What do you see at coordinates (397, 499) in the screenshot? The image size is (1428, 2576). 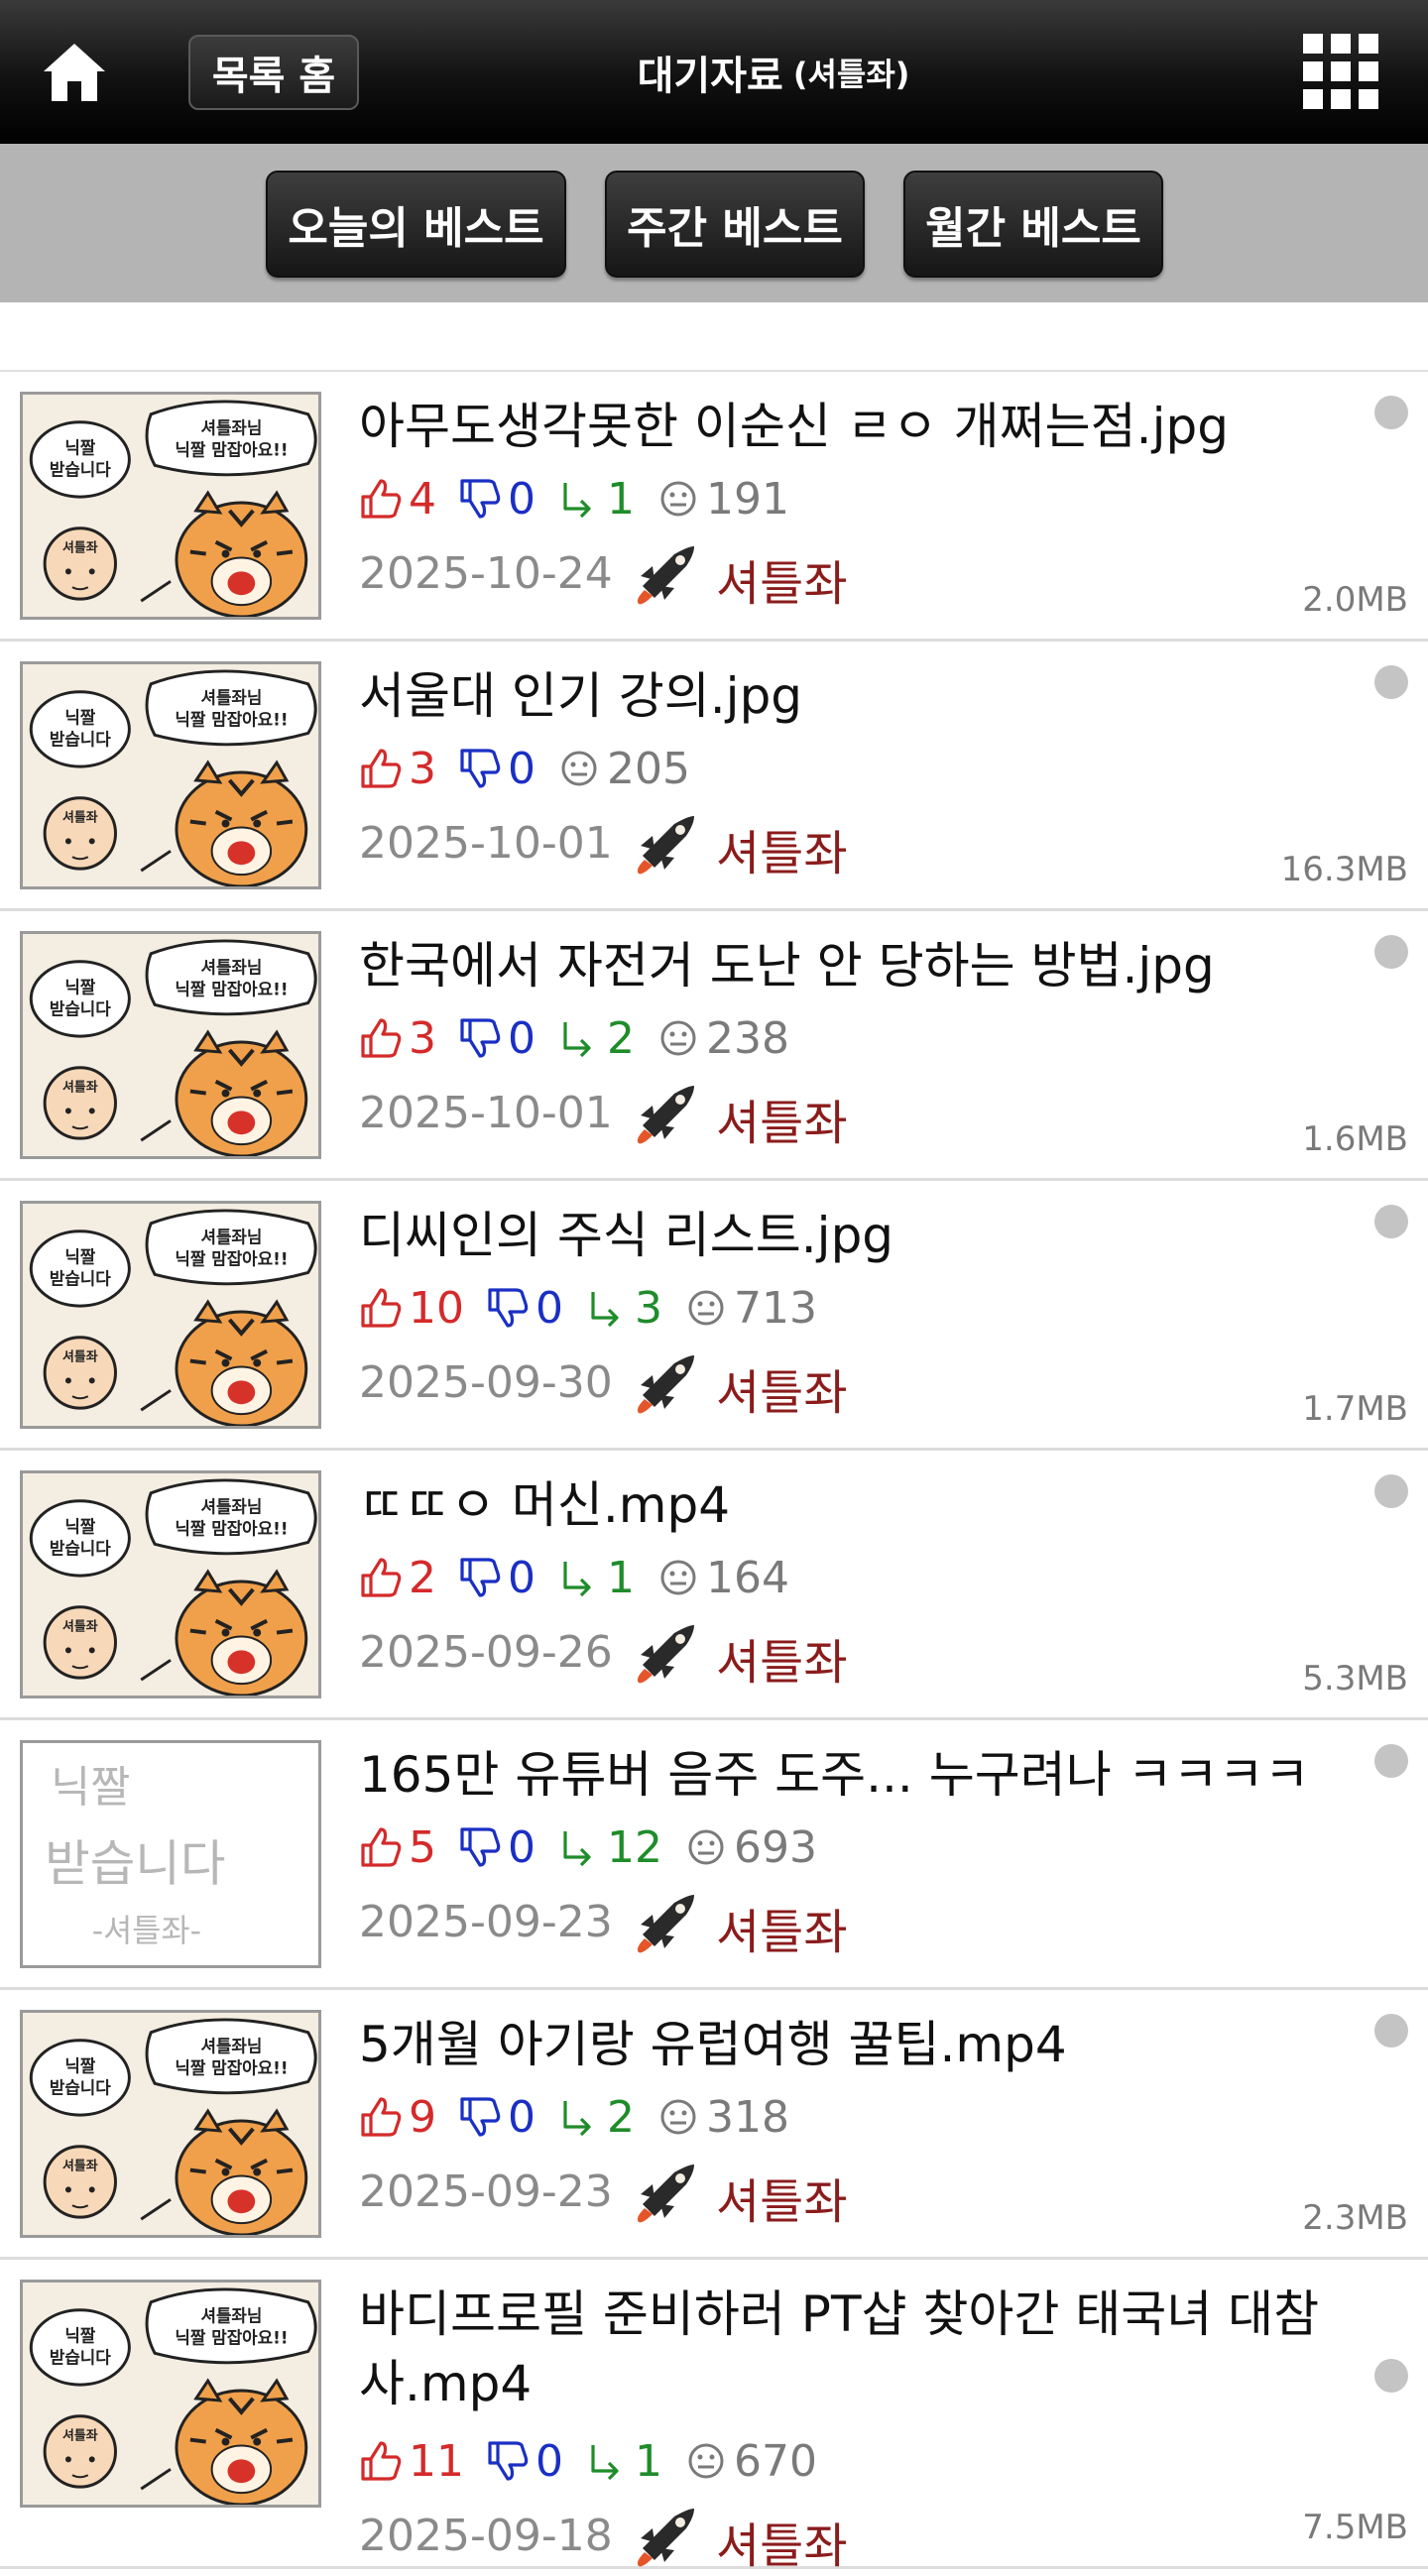 I see `up-count: 4` at bounding box center [397, 499].